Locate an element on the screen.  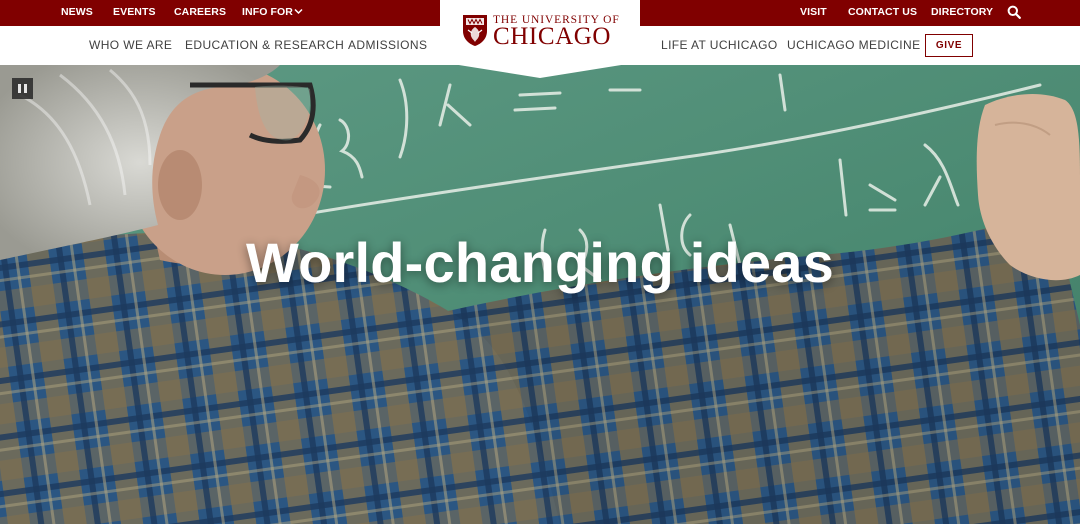
pause-icon-bar is located at coordinates (25, 88).